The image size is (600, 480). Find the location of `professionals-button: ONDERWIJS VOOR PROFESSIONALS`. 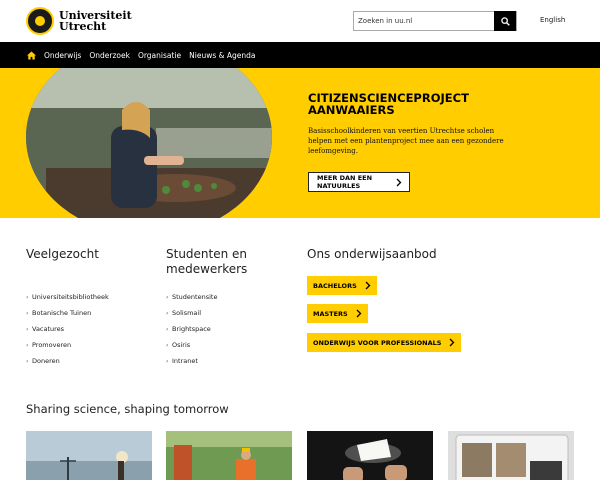

professionals-button: ONDERWIJS VOOR PROFESSIONALS is located at coordinates (384, 342).